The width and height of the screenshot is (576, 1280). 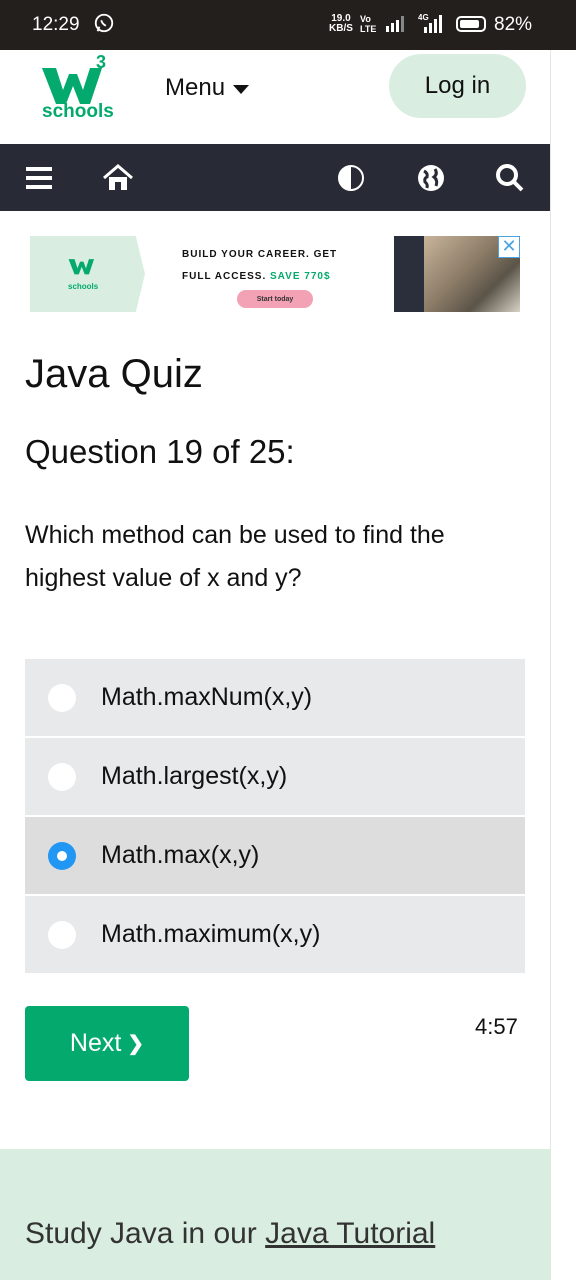 I want to click on answer-option: Math.maxNum(x,y), so click(x=275, y=697).